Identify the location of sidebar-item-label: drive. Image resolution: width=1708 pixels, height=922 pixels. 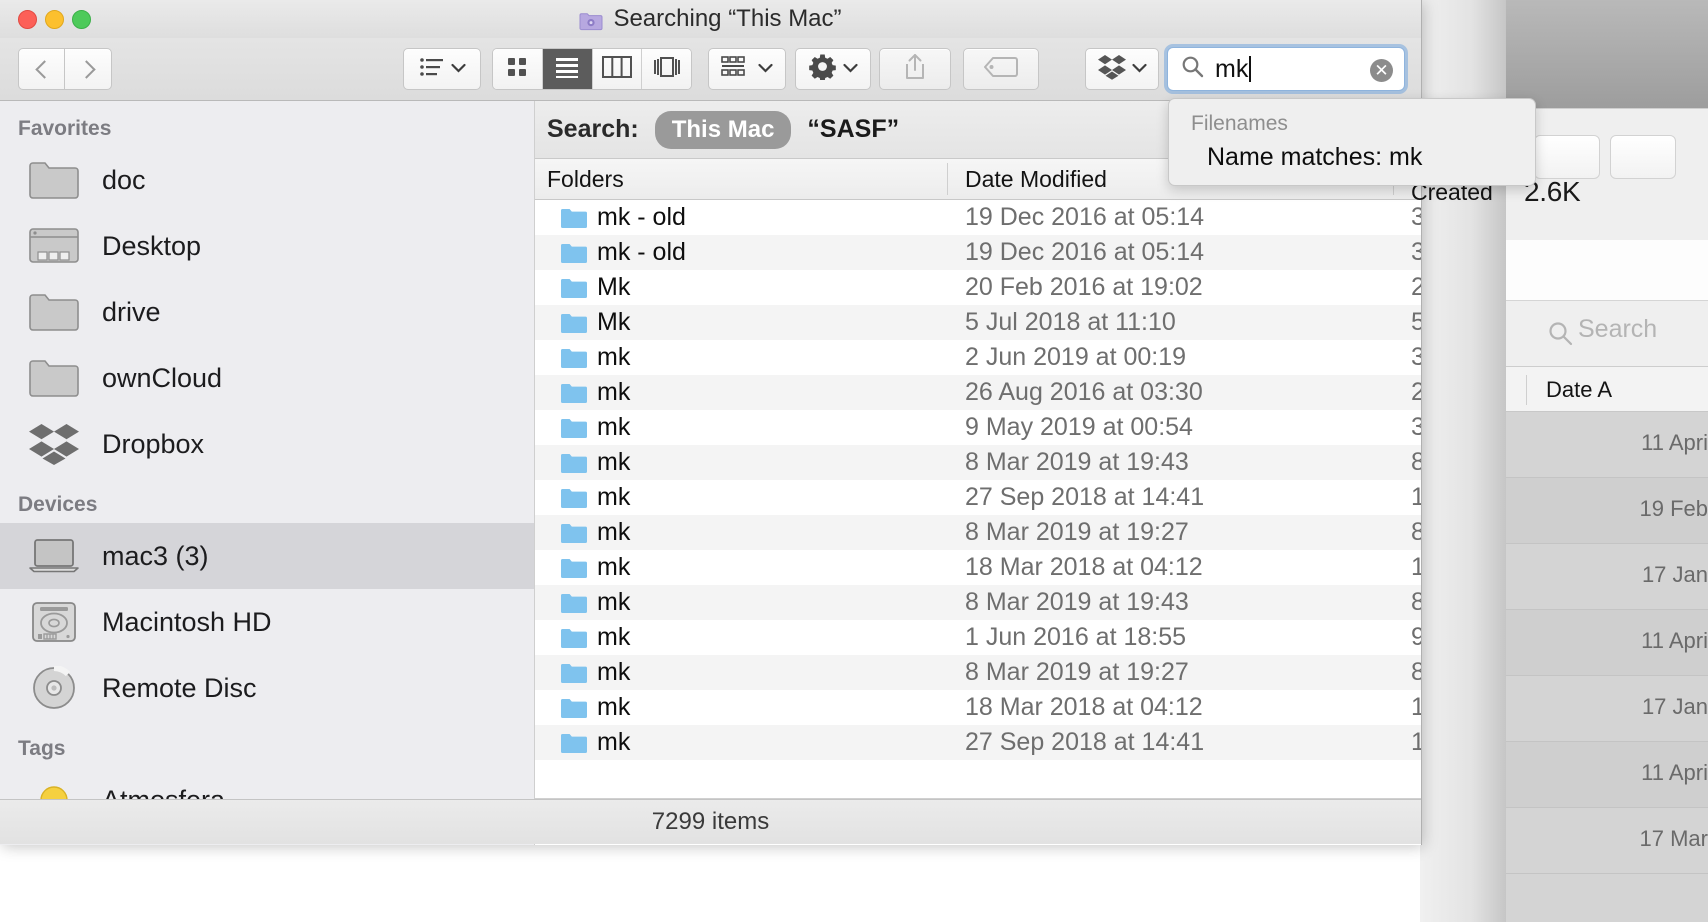
(131, 311).